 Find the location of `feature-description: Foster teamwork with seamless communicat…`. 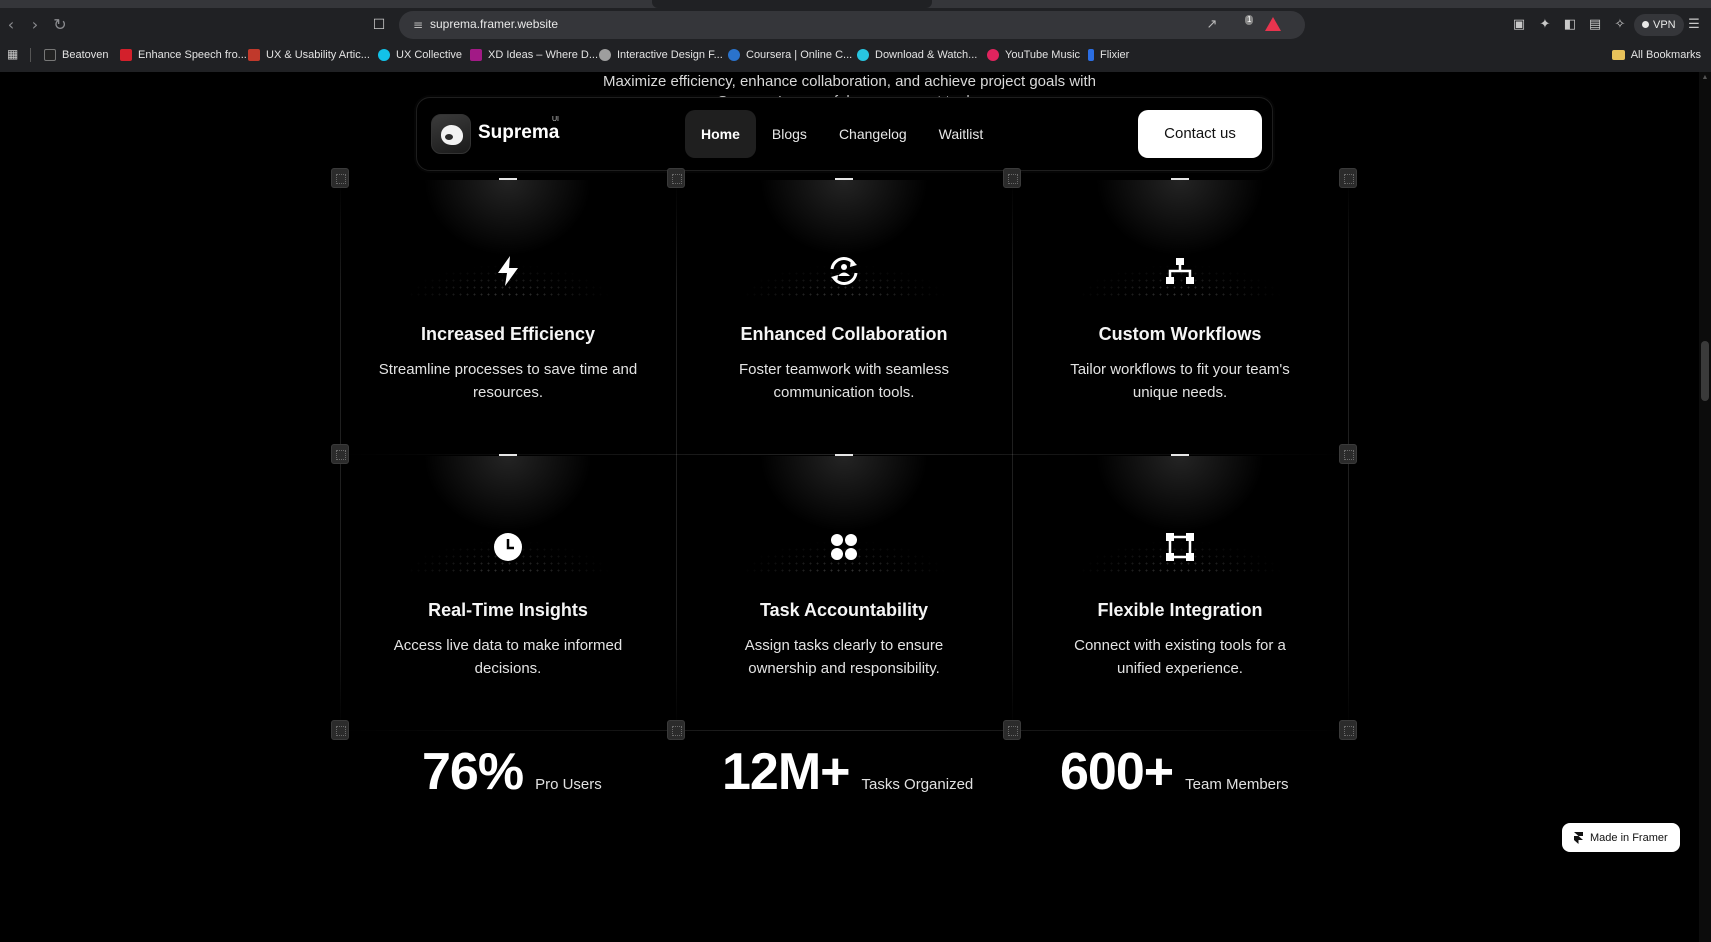

feature-description: Foster teamwork with seamless communicat… is located at coordinates (844, 381).